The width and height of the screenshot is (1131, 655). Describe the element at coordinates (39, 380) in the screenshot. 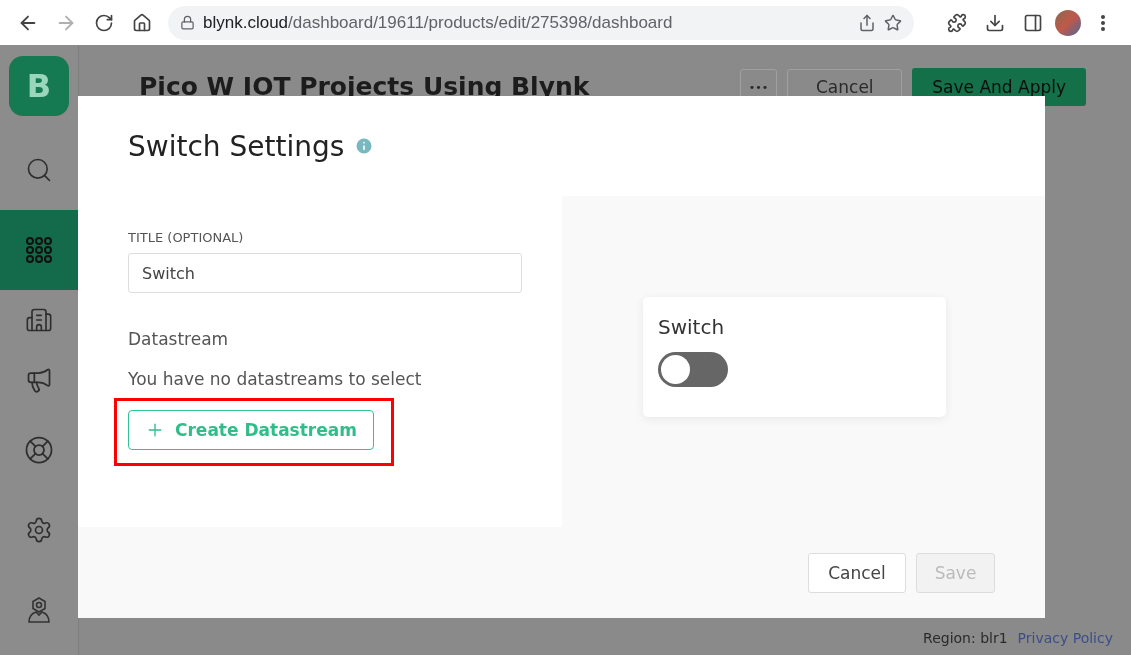

I see `megaphone-icon` at that location.